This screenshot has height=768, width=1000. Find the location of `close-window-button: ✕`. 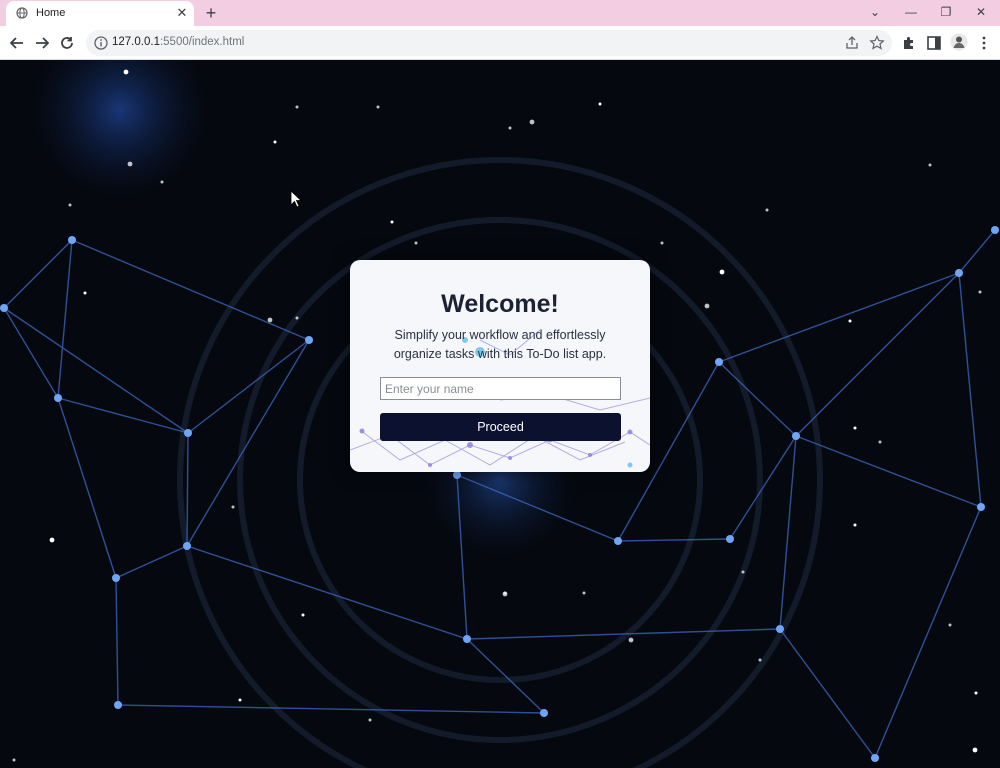

close-window-button: ✕ is located at coordinates (981, 12).